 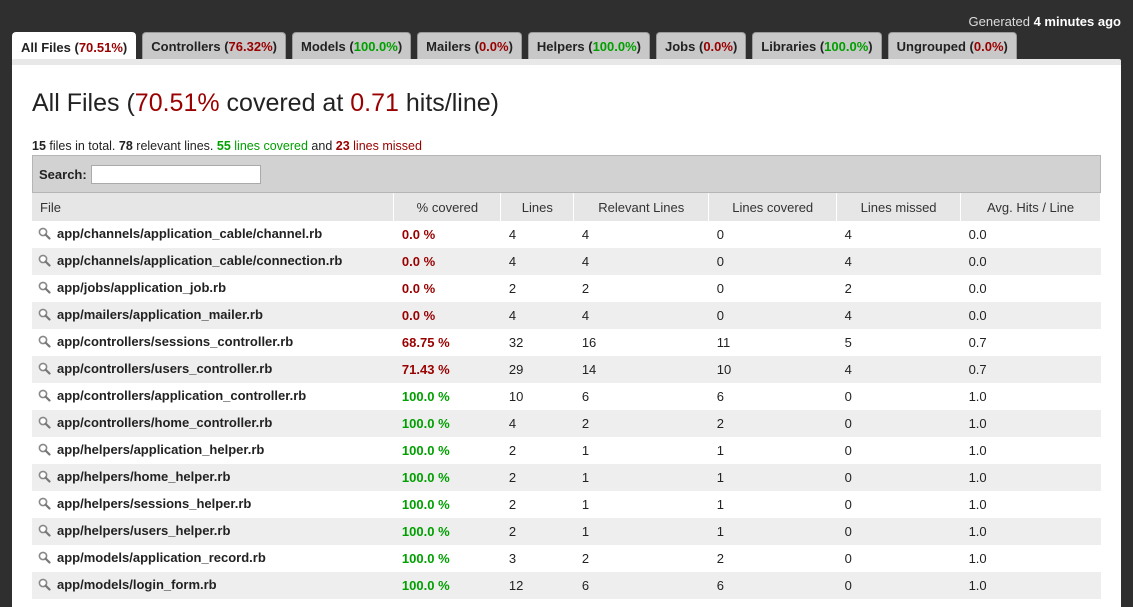 What do you see at coordinates (213, 207) in the screenshot?
I see `col-header-file: File` at bounding box center [213, 207].